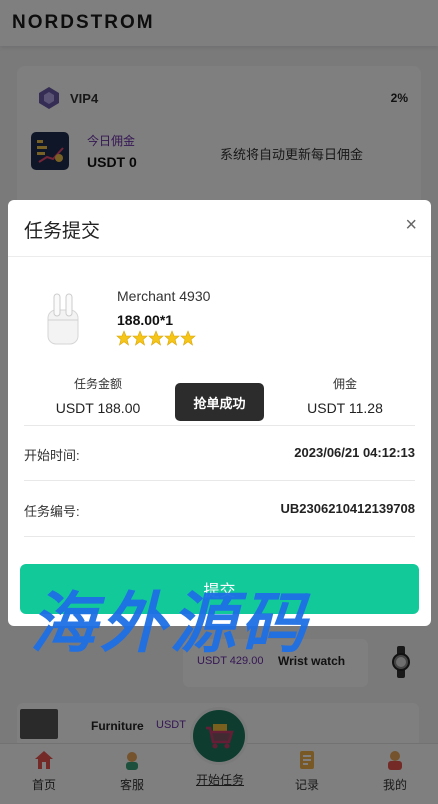 The height and width of the screenshot is (804, 438). I want to click on start-time-value: 2023/06/21 04:12:13, so click(354, 452).